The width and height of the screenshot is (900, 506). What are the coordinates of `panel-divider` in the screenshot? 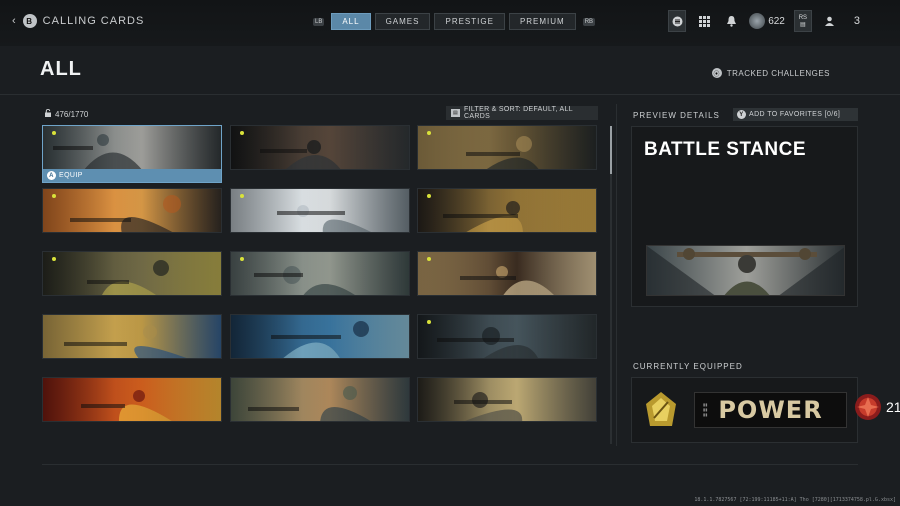 It's located at (616, 275).